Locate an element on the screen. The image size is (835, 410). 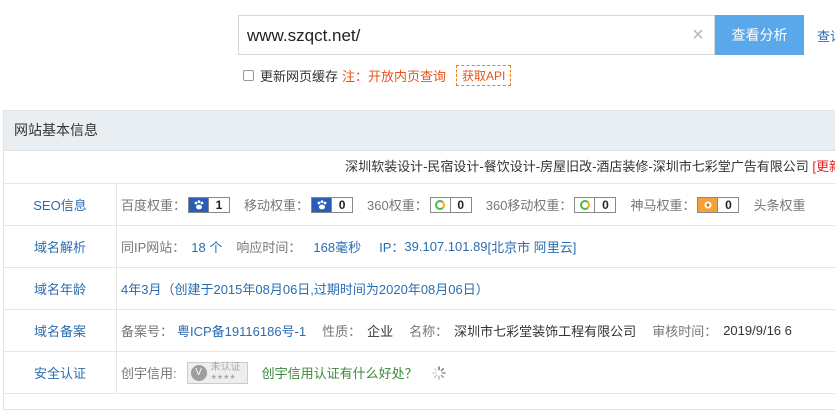
ip-label: IP： is located at coordinates (392, 247).